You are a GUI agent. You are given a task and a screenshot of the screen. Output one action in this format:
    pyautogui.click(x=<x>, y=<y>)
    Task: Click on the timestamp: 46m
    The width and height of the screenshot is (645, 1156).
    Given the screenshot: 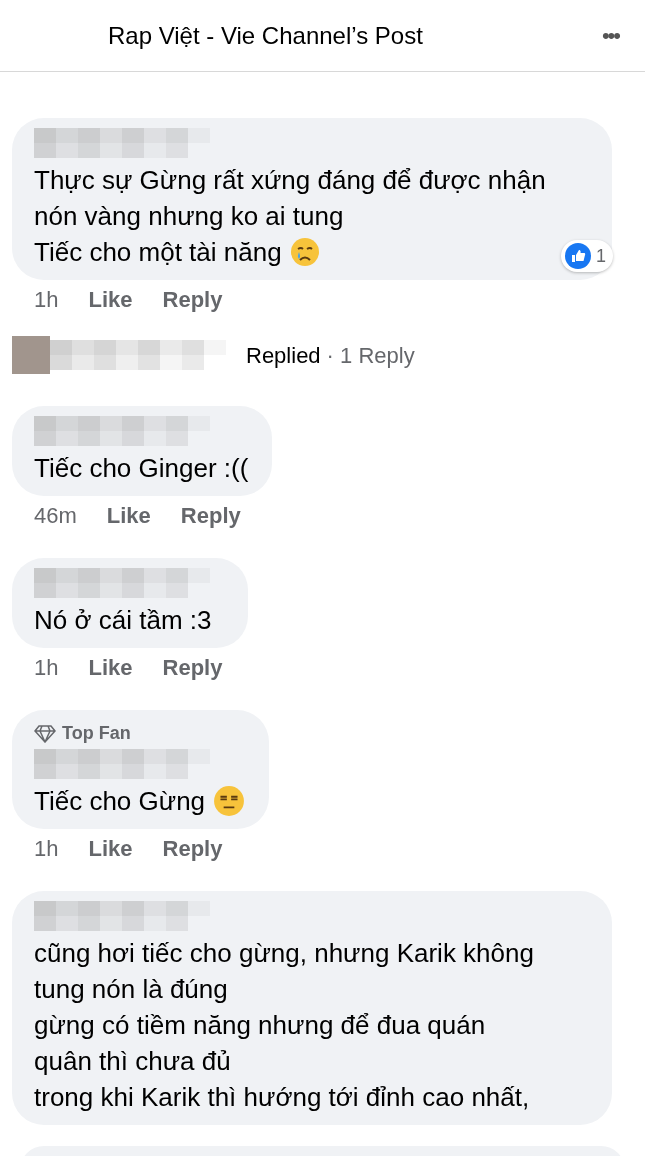 What is the action you would take?
    pyautogui.click(x=55, y=515)
    